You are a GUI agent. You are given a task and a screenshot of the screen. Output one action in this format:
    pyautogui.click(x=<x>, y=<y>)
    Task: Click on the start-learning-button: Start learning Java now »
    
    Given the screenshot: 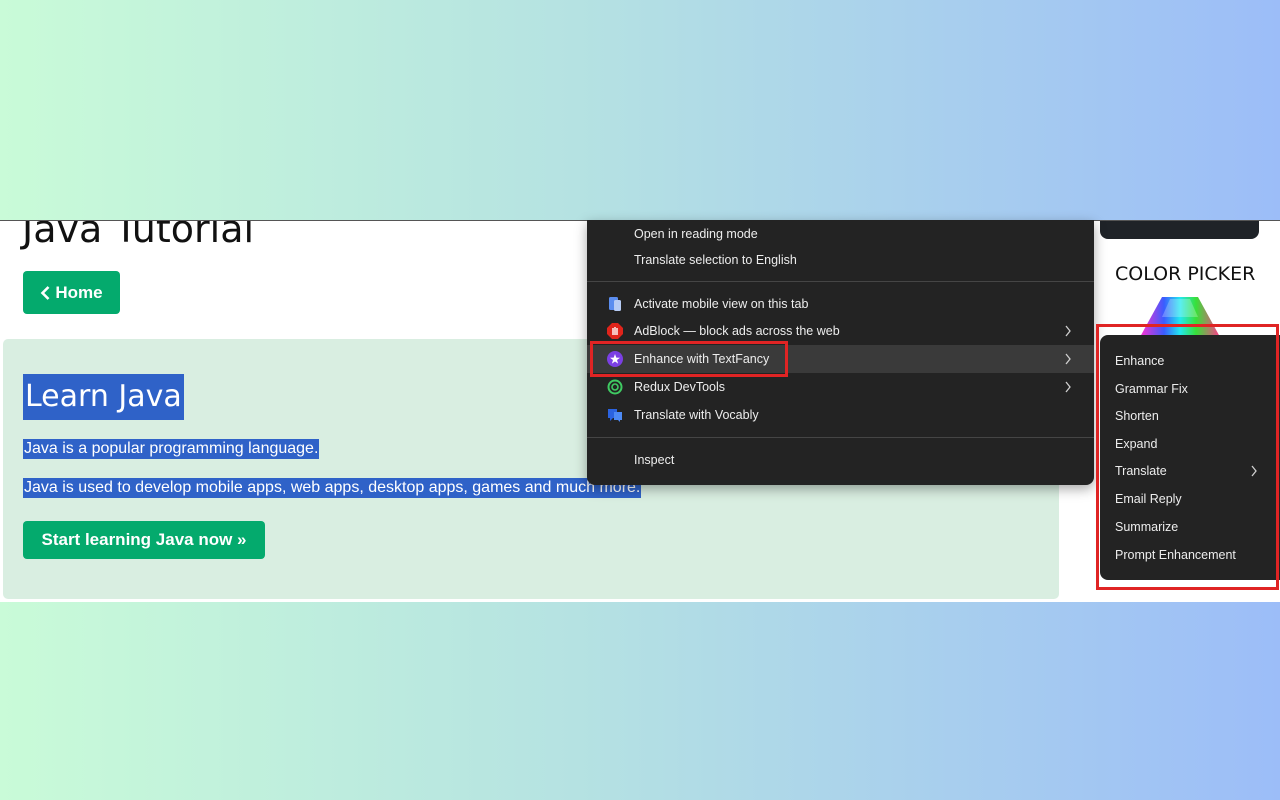 What is the action you would take?
    pyautogui.click(x=144, y=540)
    